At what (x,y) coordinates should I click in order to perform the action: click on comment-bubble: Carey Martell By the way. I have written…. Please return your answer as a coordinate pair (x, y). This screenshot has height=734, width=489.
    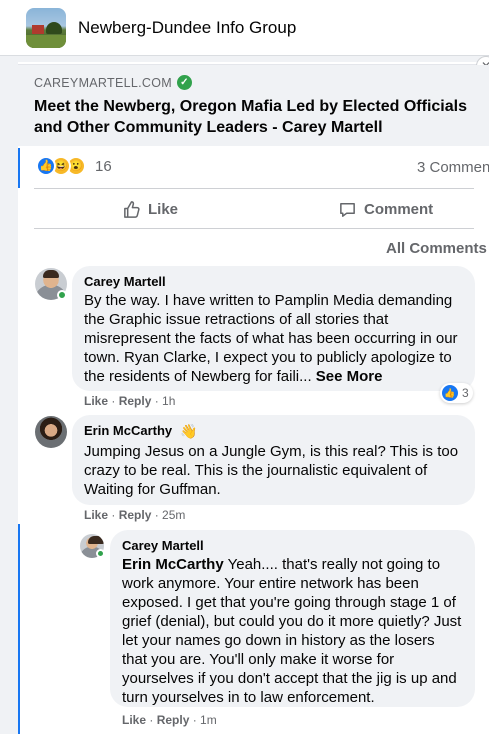
    Looking at the image, I should click on (273, 328).